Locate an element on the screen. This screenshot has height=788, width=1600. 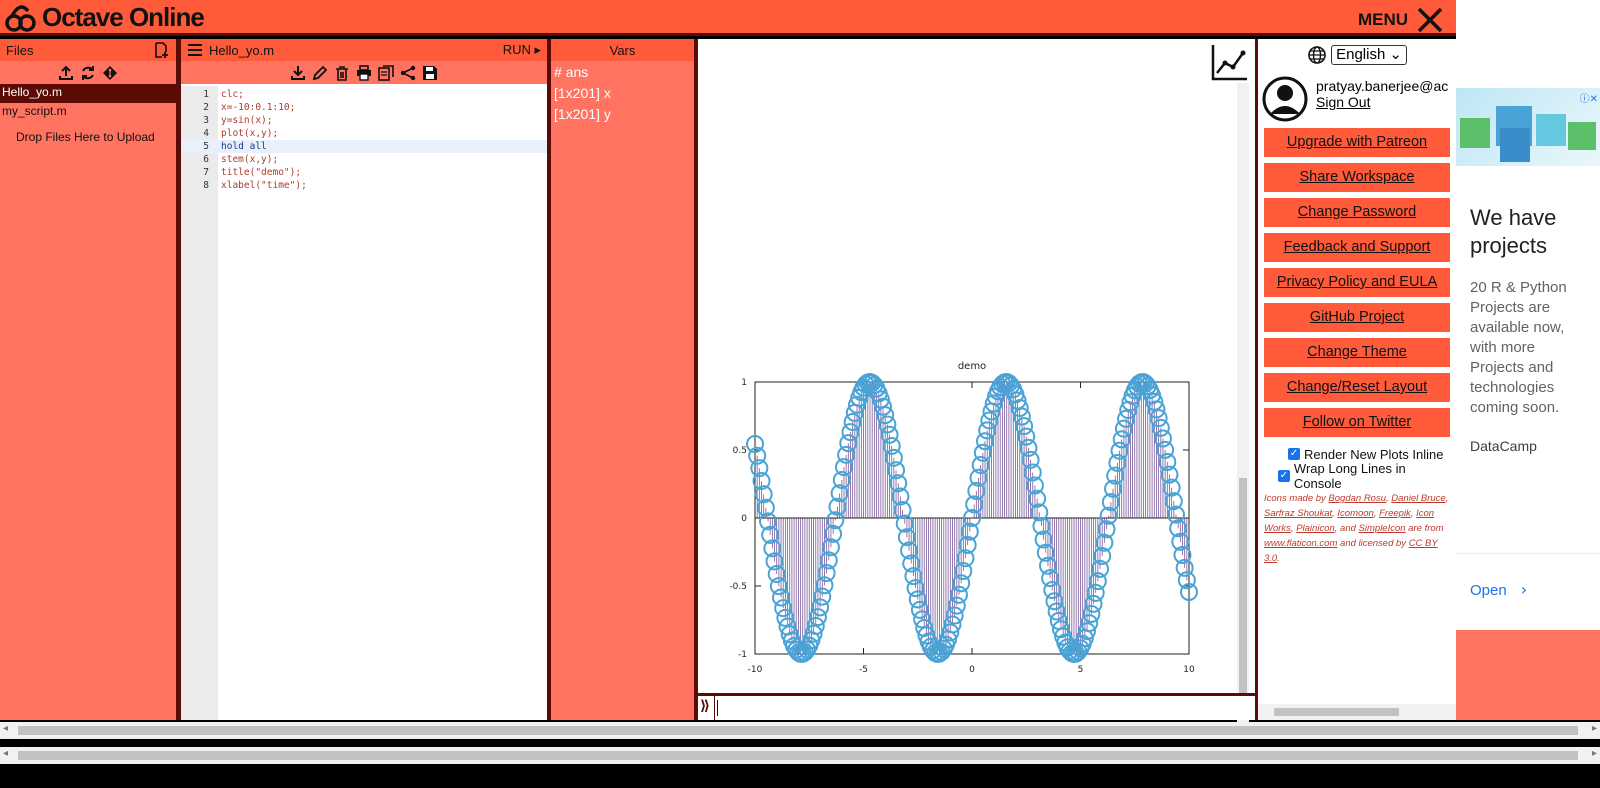
credit-link: www.flaticon.com is located at coordinates (1300, 543).